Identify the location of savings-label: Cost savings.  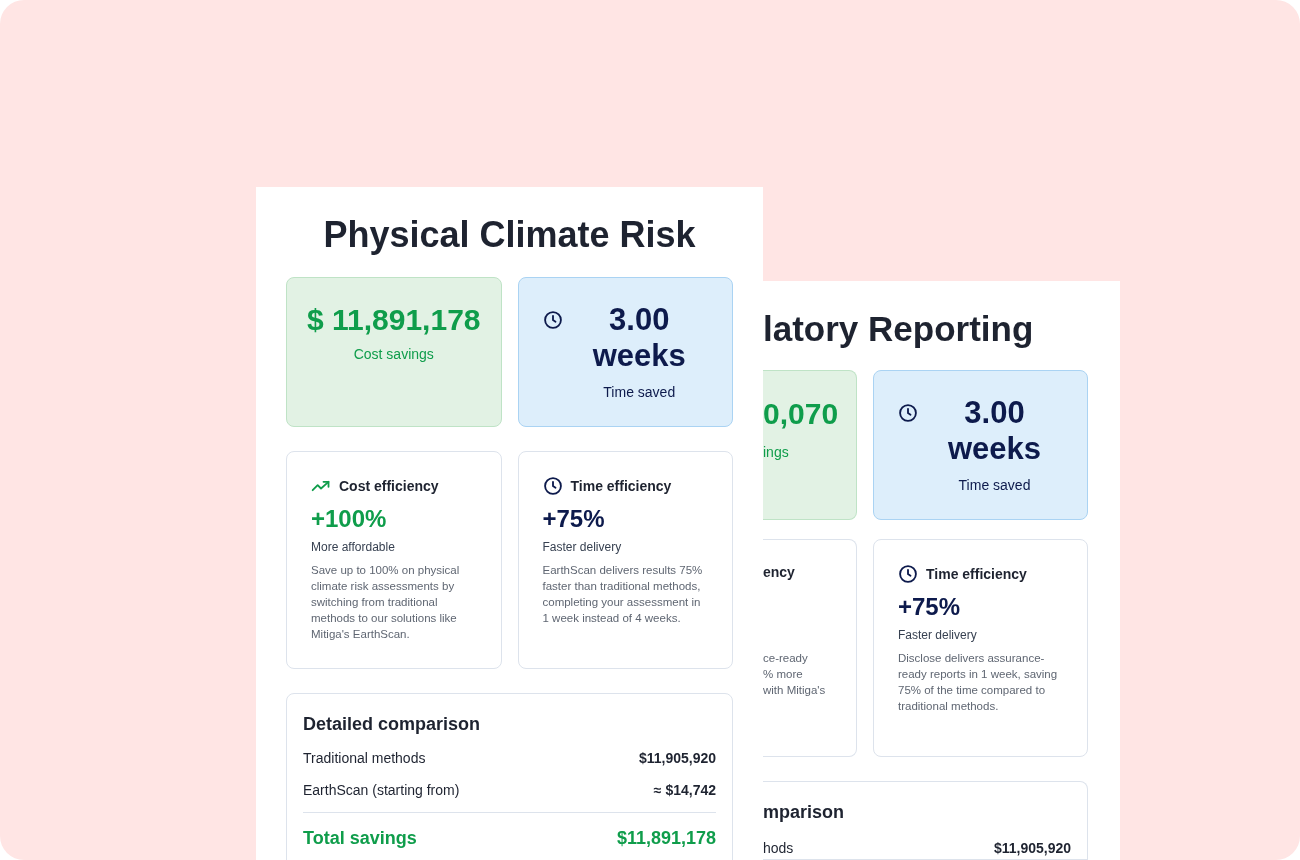
(393, 354).